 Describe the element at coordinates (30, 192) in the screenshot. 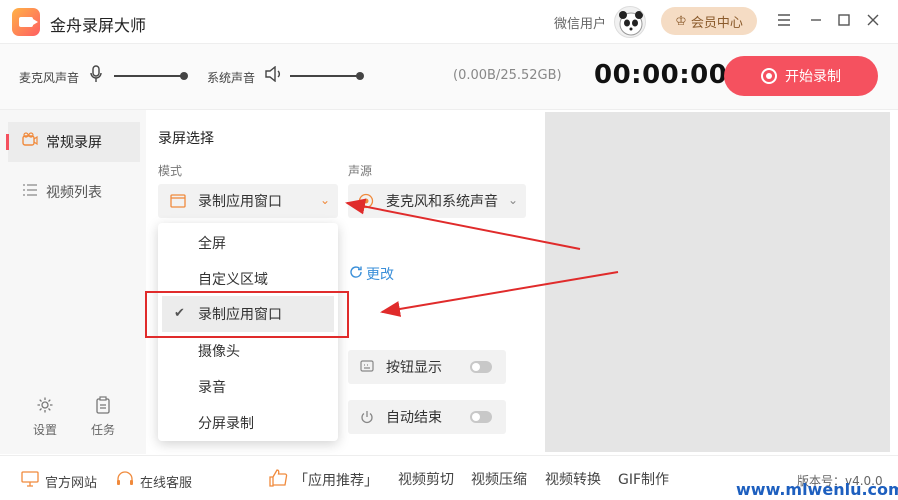

I see `list-icon` at that location.